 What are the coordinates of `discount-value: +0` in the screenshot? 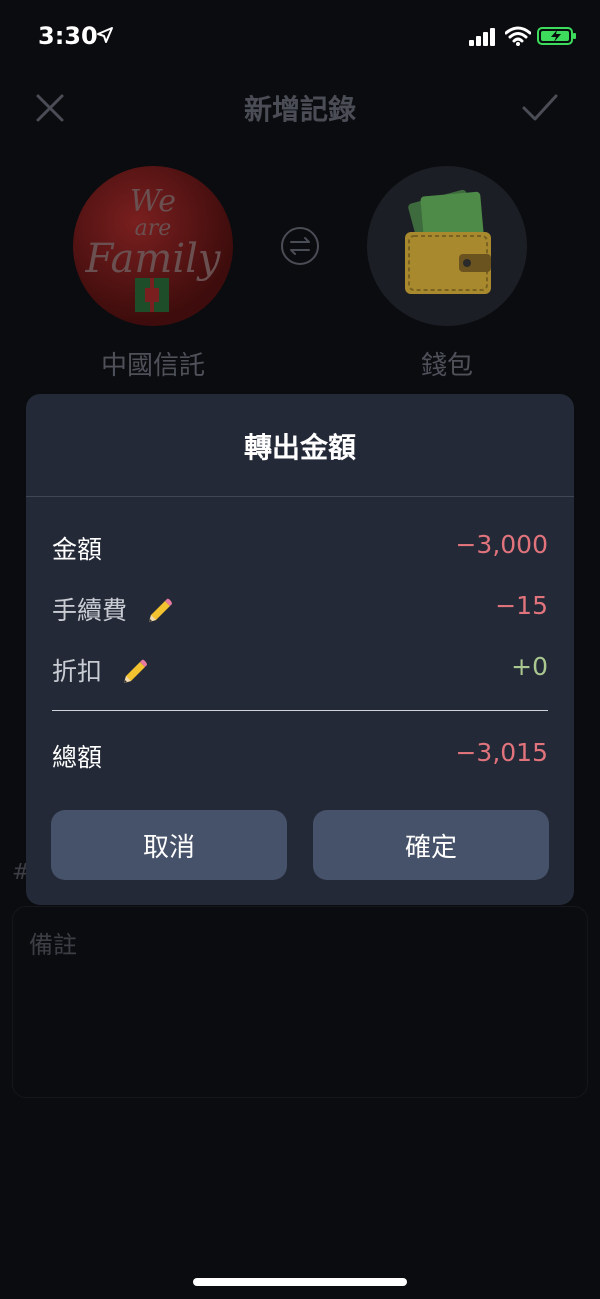 It's located at (529, 666).